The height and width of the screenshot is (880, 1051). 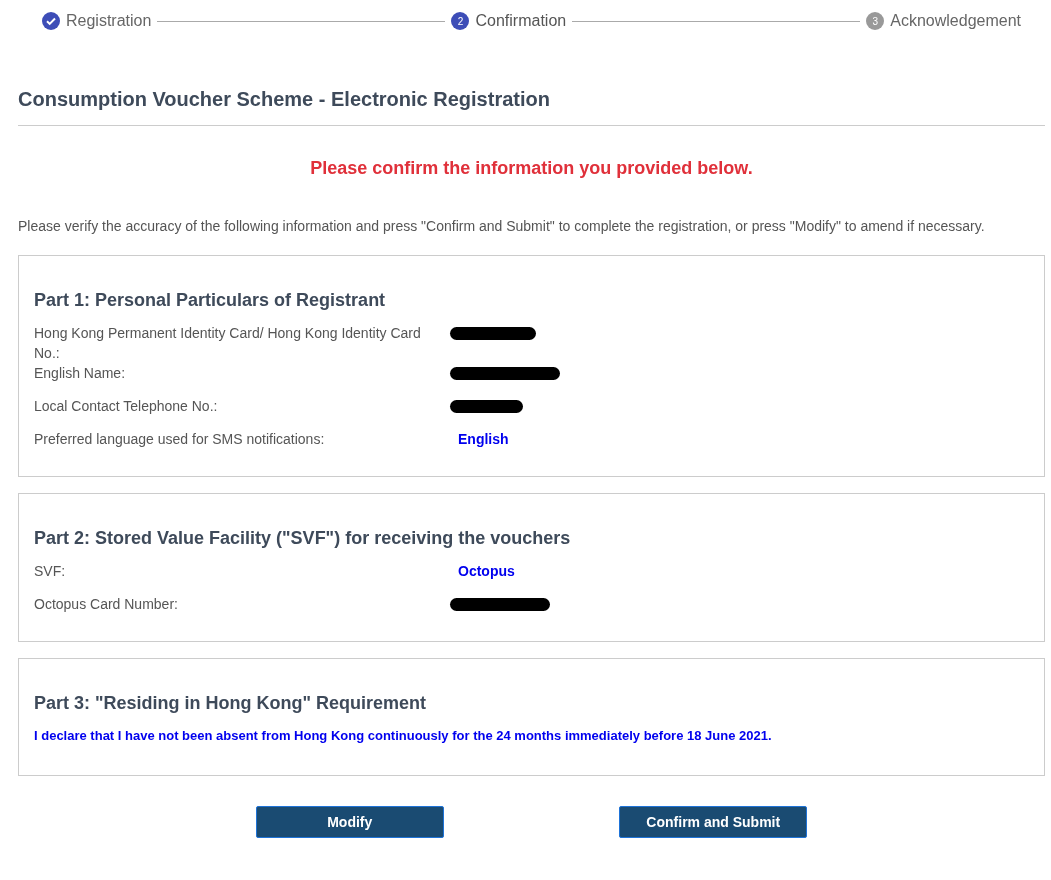 What do you see at coordinates (303, 538) in the screenshot?
I see `section-heading: Part 2: Stored Value Facility ("SVF") for receiving the vouchers` at bounding box center [303, 538].